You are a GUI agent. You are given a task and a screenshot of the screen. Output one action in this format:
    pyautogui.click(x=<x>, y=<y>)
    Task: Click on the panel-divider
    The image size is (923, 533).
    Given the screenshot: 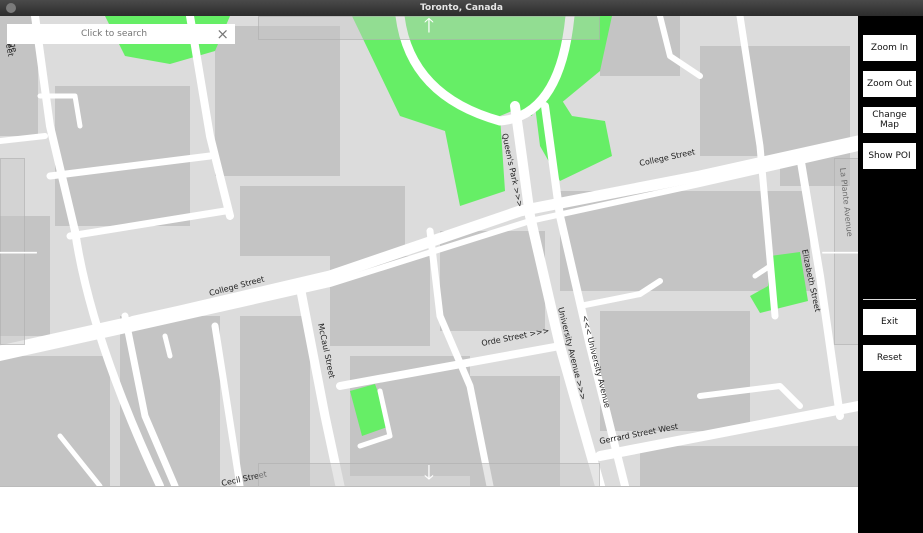 What is the action you would take?
    pyautogui.click(x=889, y=299)
    